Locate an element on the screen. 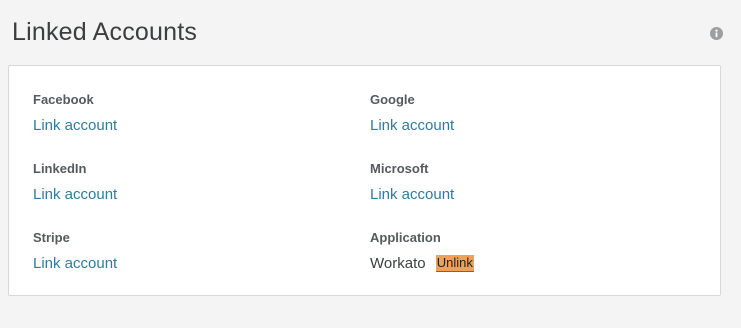  link-account-linkedin: Link account is located at coordinates (75, 194).